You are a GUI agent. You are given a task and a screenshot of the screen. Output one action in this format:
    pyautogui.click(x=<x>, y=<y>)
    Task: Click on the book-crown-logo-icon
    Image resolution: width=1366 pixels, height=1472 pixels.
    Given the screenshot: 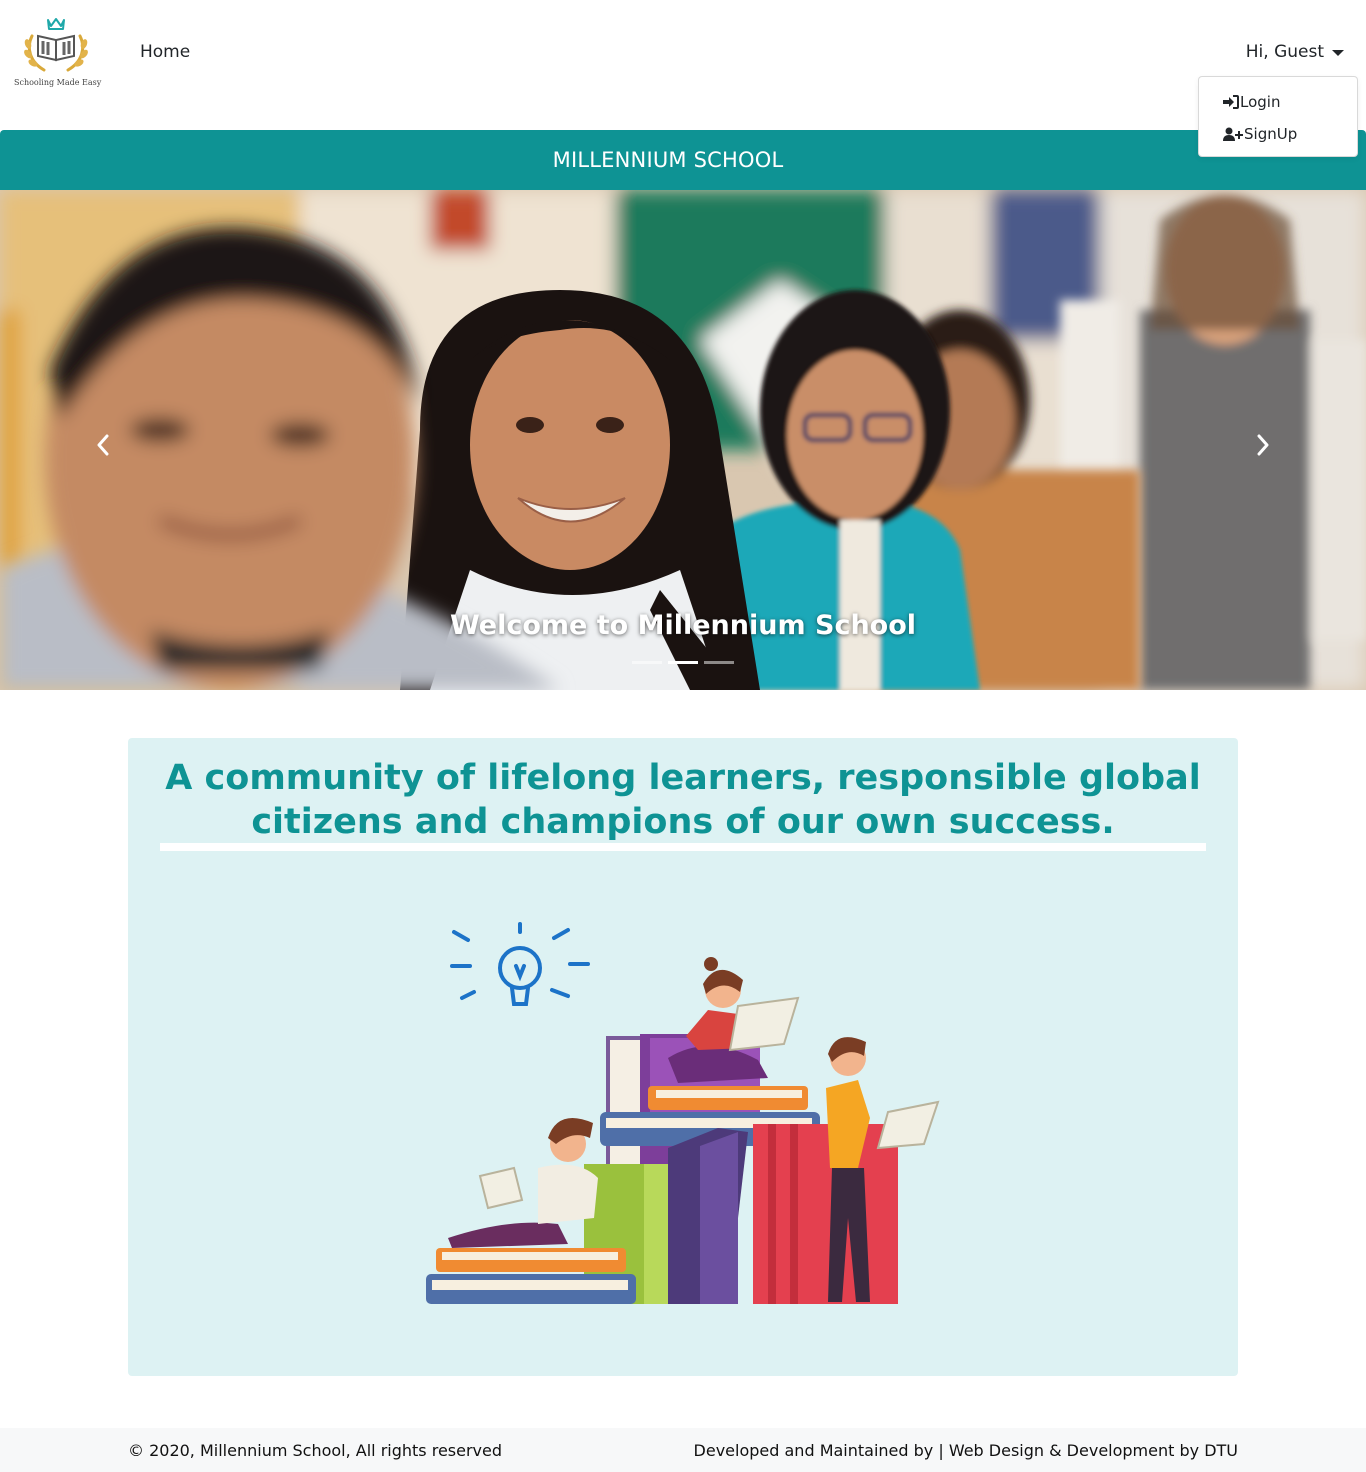 What is the action you would take?
    pyautogui.click(x=56, y=45)
    